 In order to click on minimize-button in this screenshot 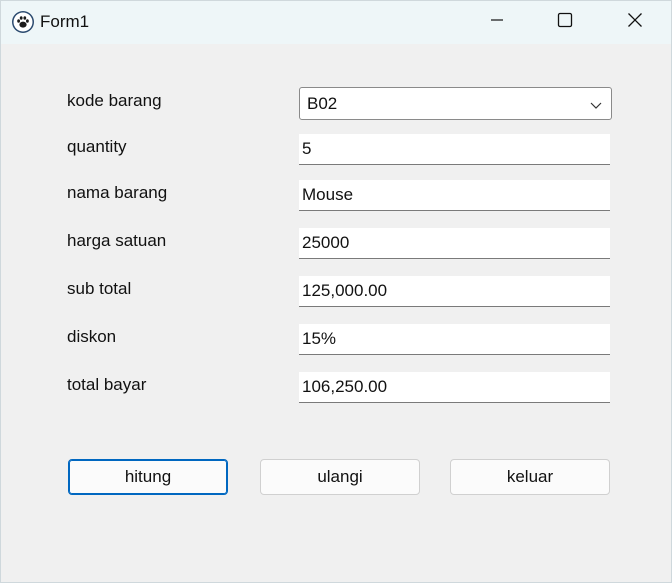, I will do `click(497, 22)`.